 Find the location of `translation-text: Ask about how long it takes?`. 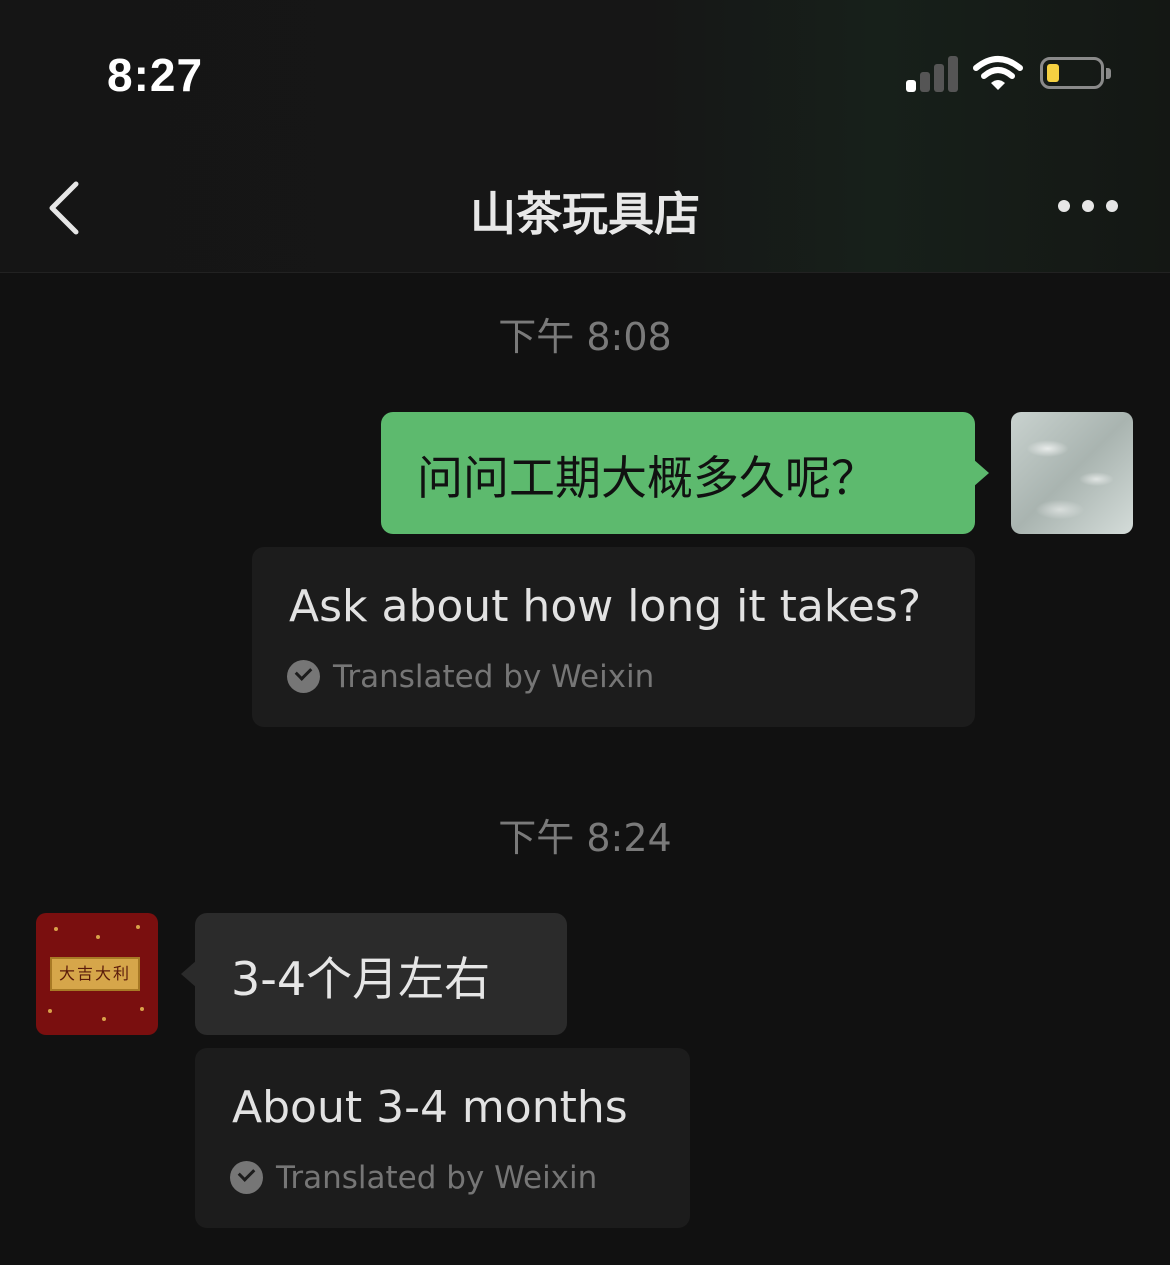

translation-text: Ask about how long it takes? is located at coordinates (605, 606).